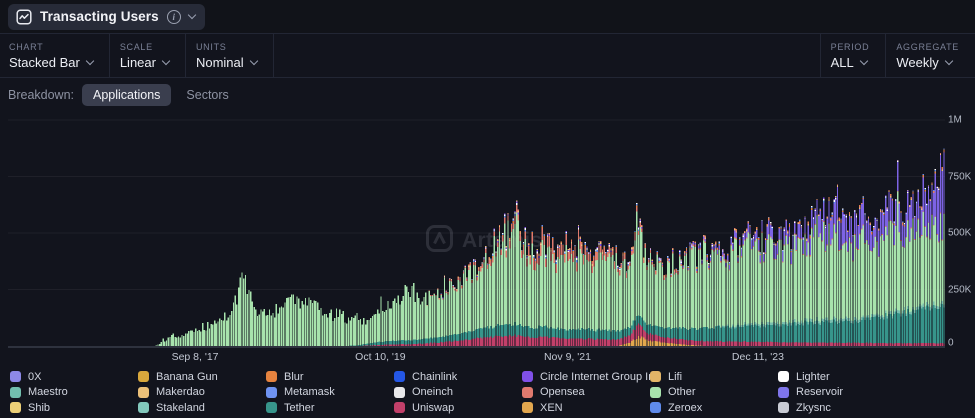 Image resolution: width=975 pixels, height=418 pixels. Describe the element at coordinates (714, 393) in the screenshot. I see `legend-item-other: Other` at that location.